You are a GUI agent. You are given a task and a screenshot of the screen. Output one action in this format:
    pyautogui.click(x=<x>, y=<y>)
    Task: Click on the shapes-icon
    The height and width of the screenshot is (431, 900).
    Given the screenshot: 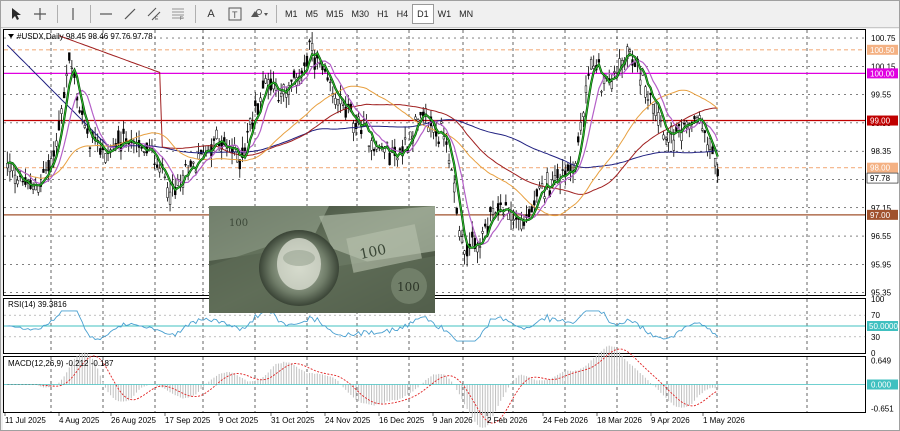 What is the action you would take?
    pyautogui.click(x=259, y=14)
    